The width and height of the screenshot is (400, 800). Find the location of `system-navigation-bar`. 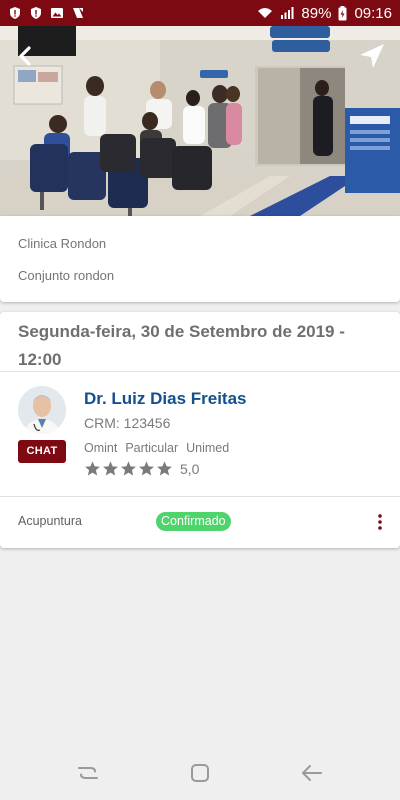

system-navigation-bar is located at coordinates (200, 772).